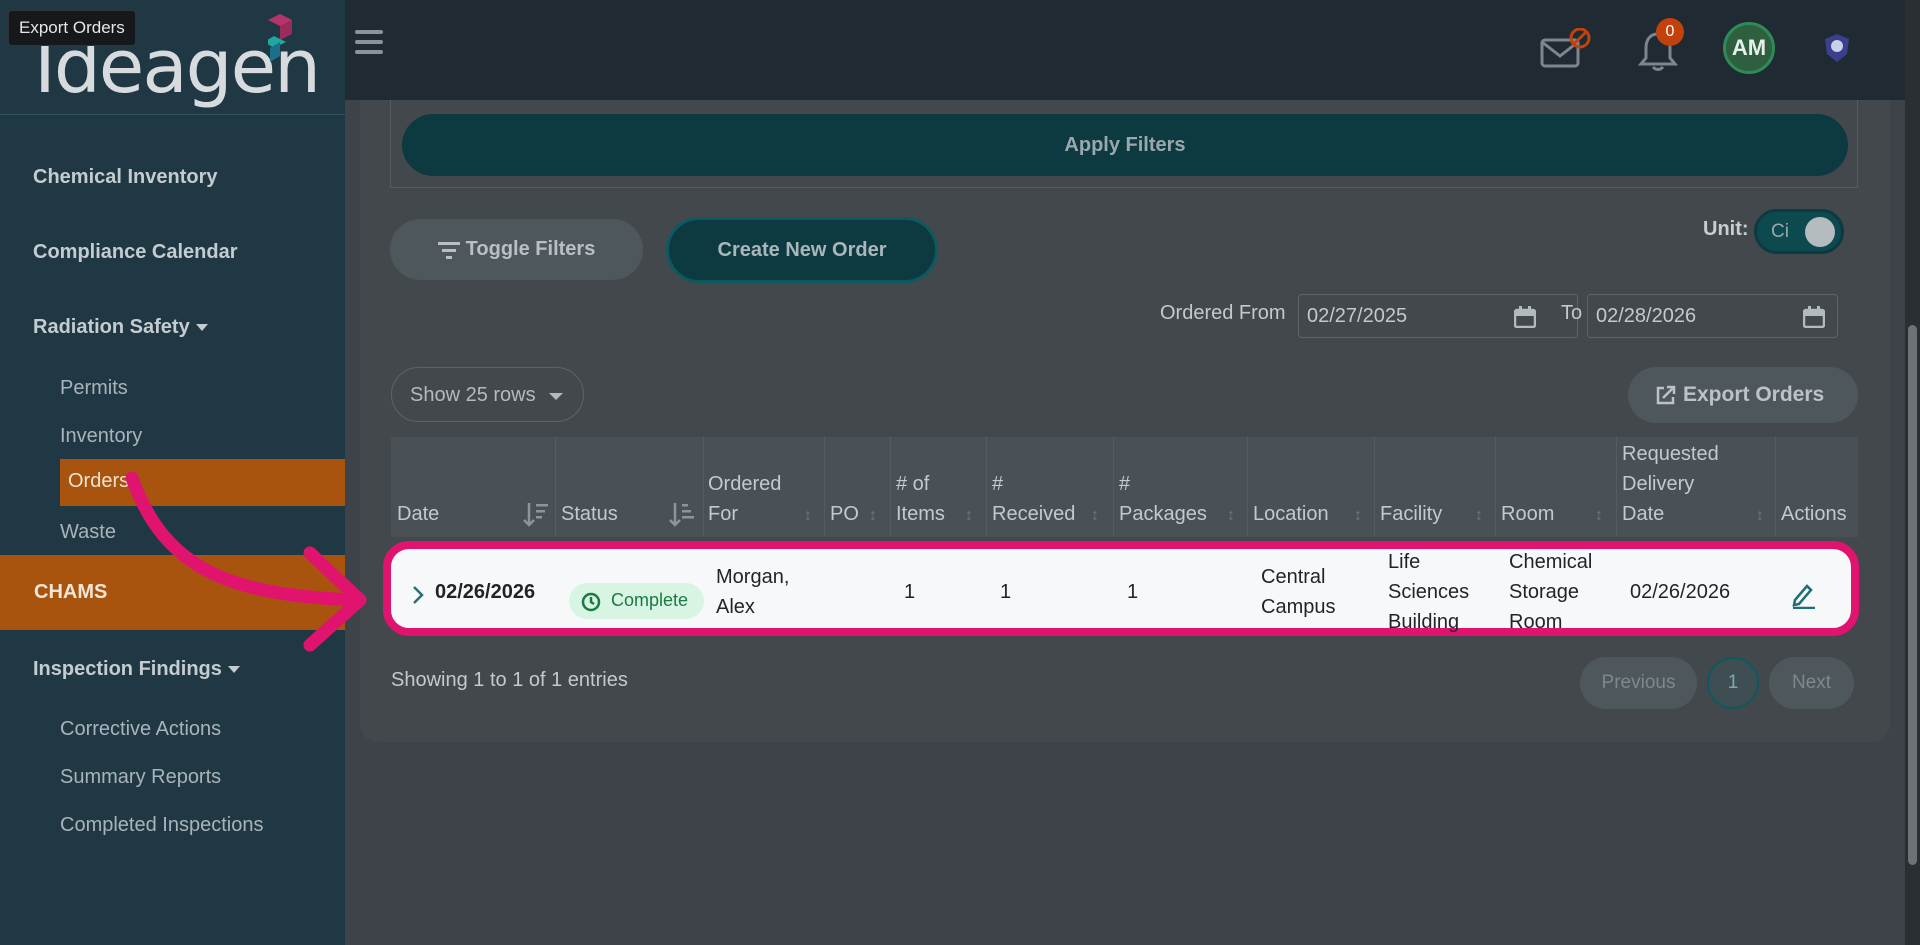 Image resolution: width=1920 pixels, height=945 pixels. I want to click on col-ordered-for: Ordered For, so click(744, 499).